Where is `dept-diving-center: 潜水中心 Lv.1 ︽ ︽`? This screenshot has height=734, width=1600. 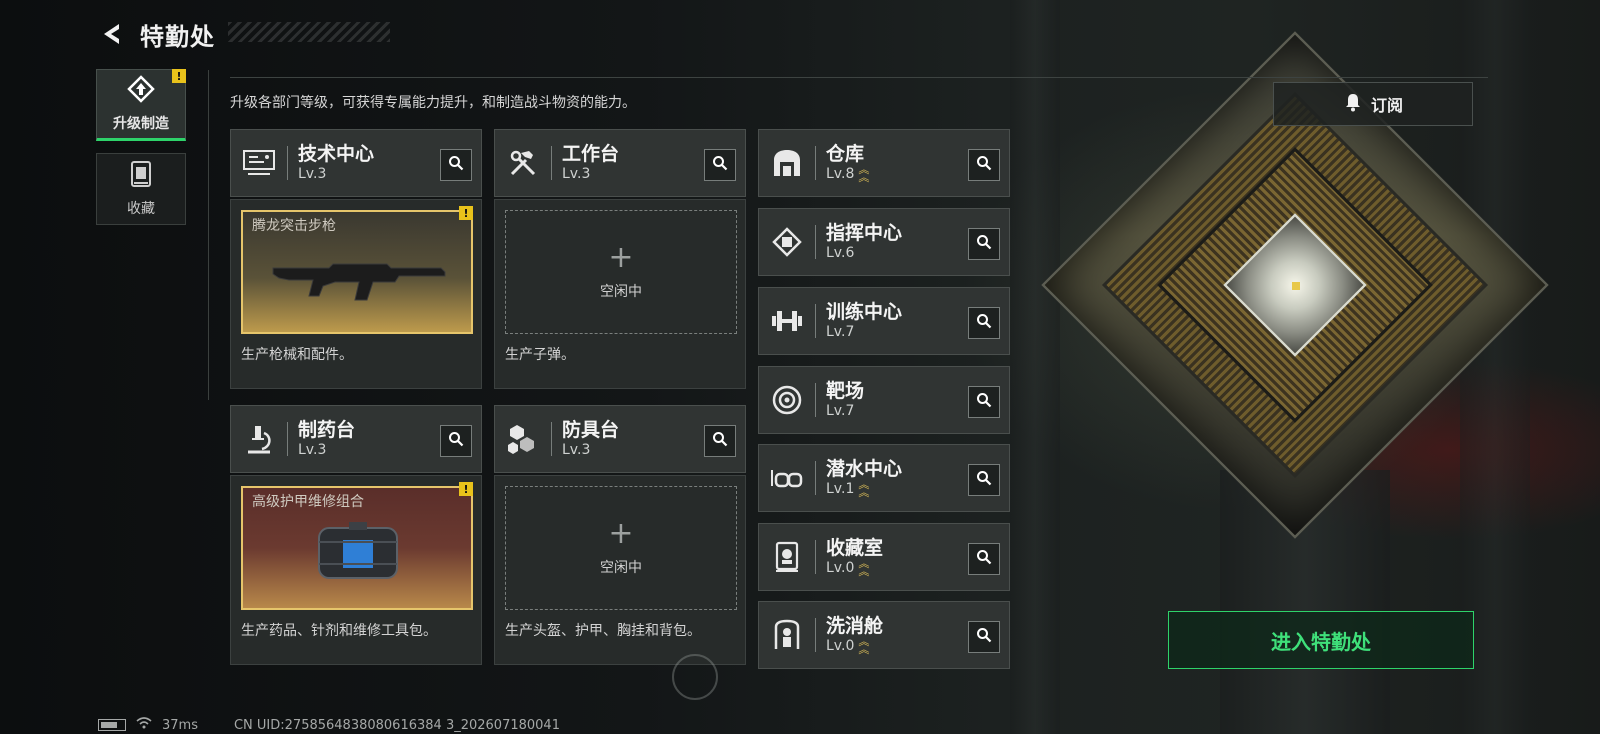
dept-diving-center: 潜水中心 Lv.1 ︽ ︽ is located at coordinates (884, 478).